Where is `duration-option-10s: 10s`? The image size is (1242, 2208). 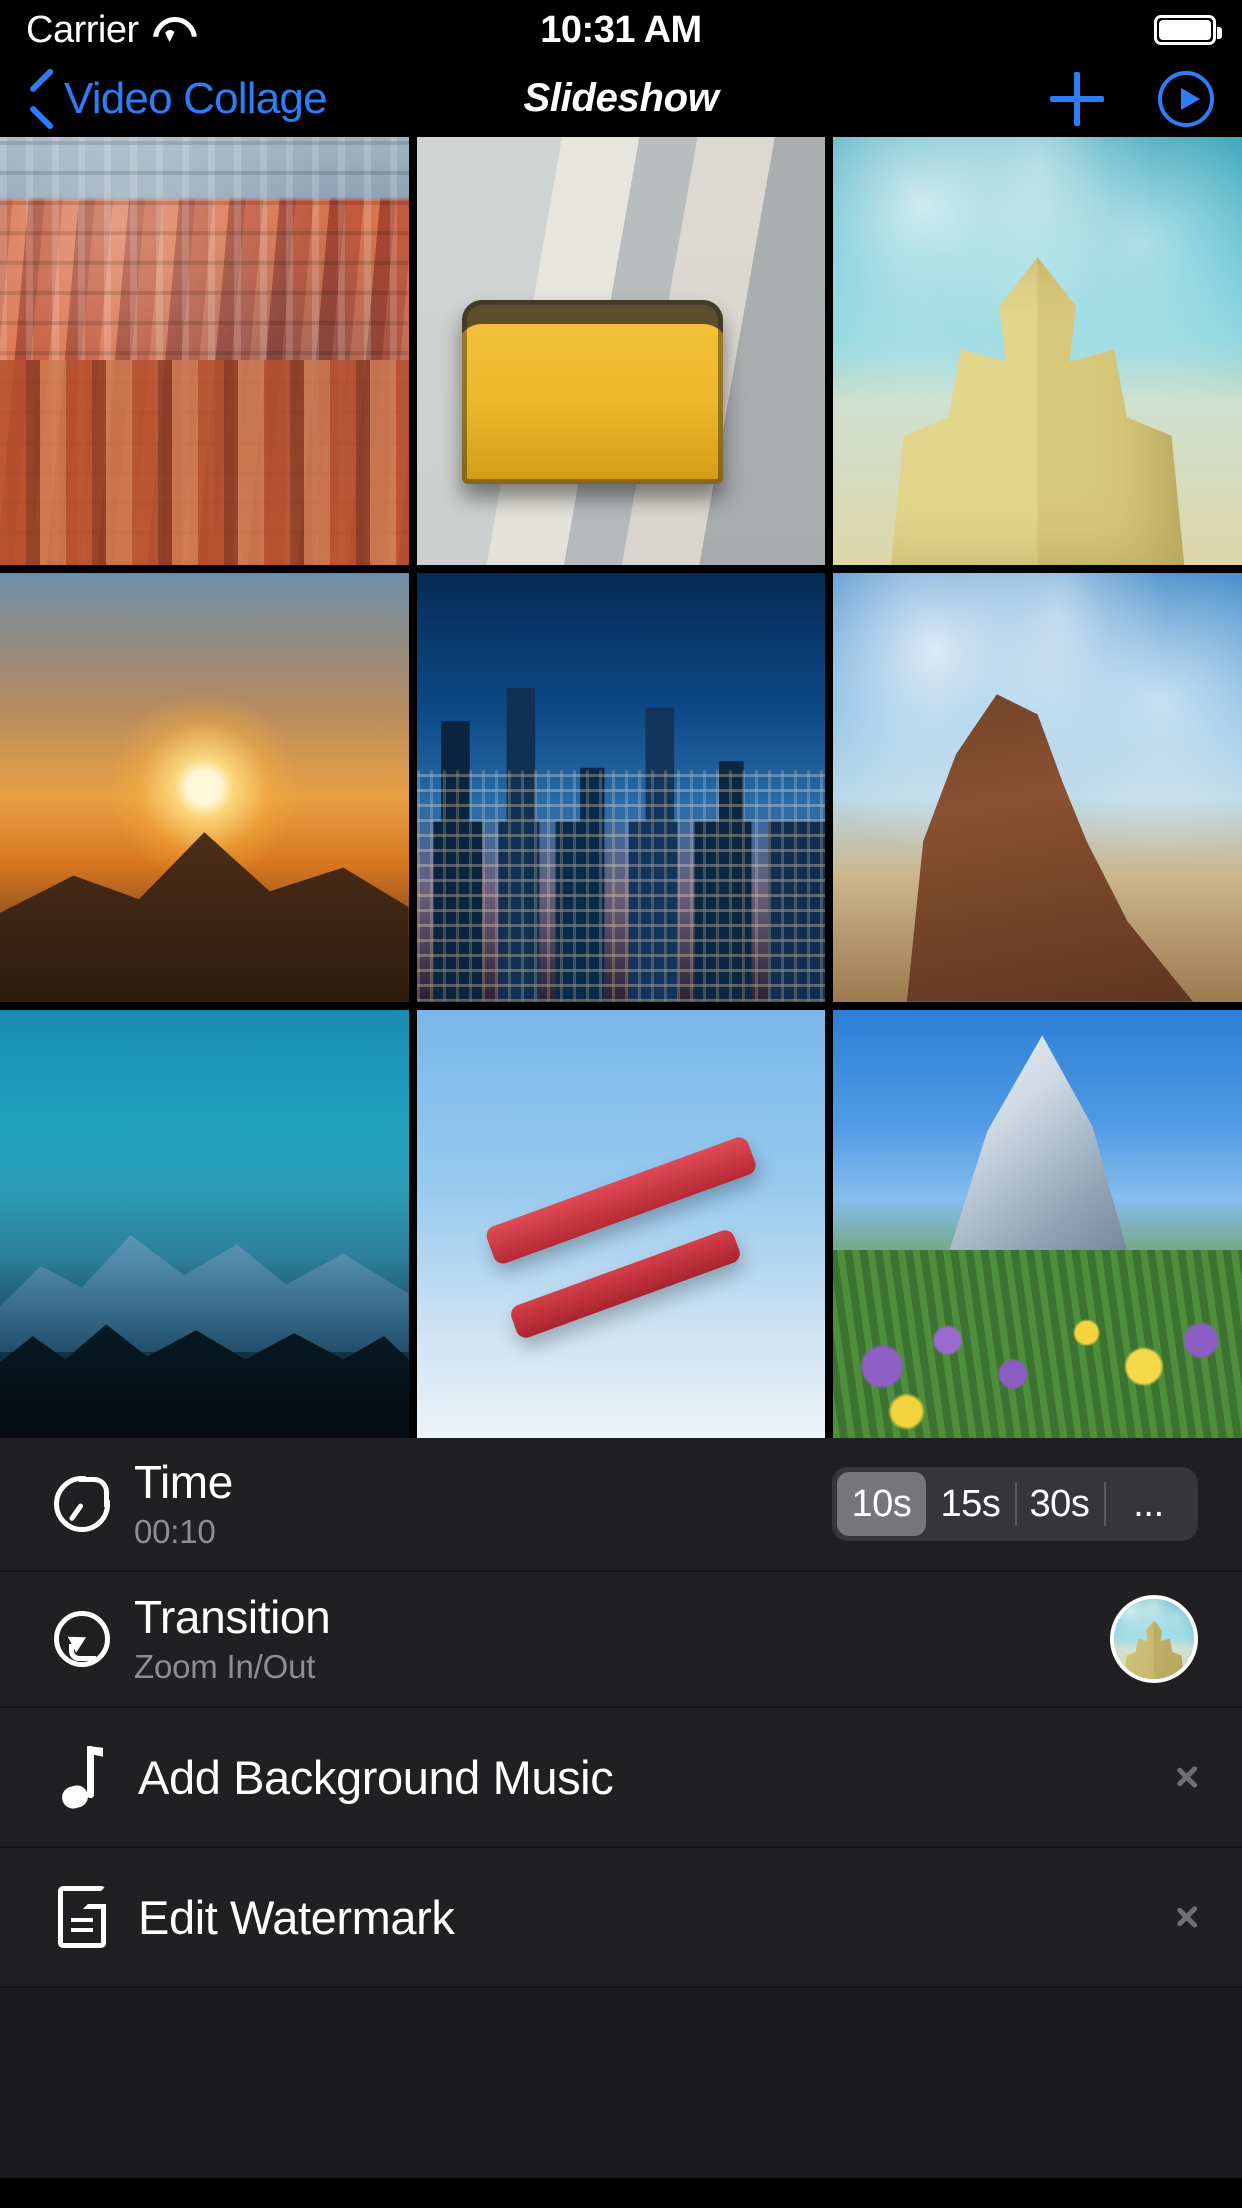
duration-option-10s: 10s is located at coordinates (881, 1504).